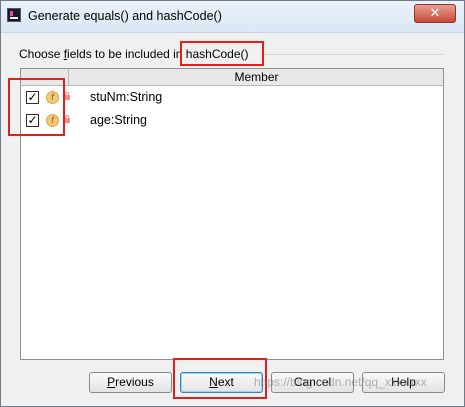  I want to click on table-row: ✓ f age:String, so click(232, 121).